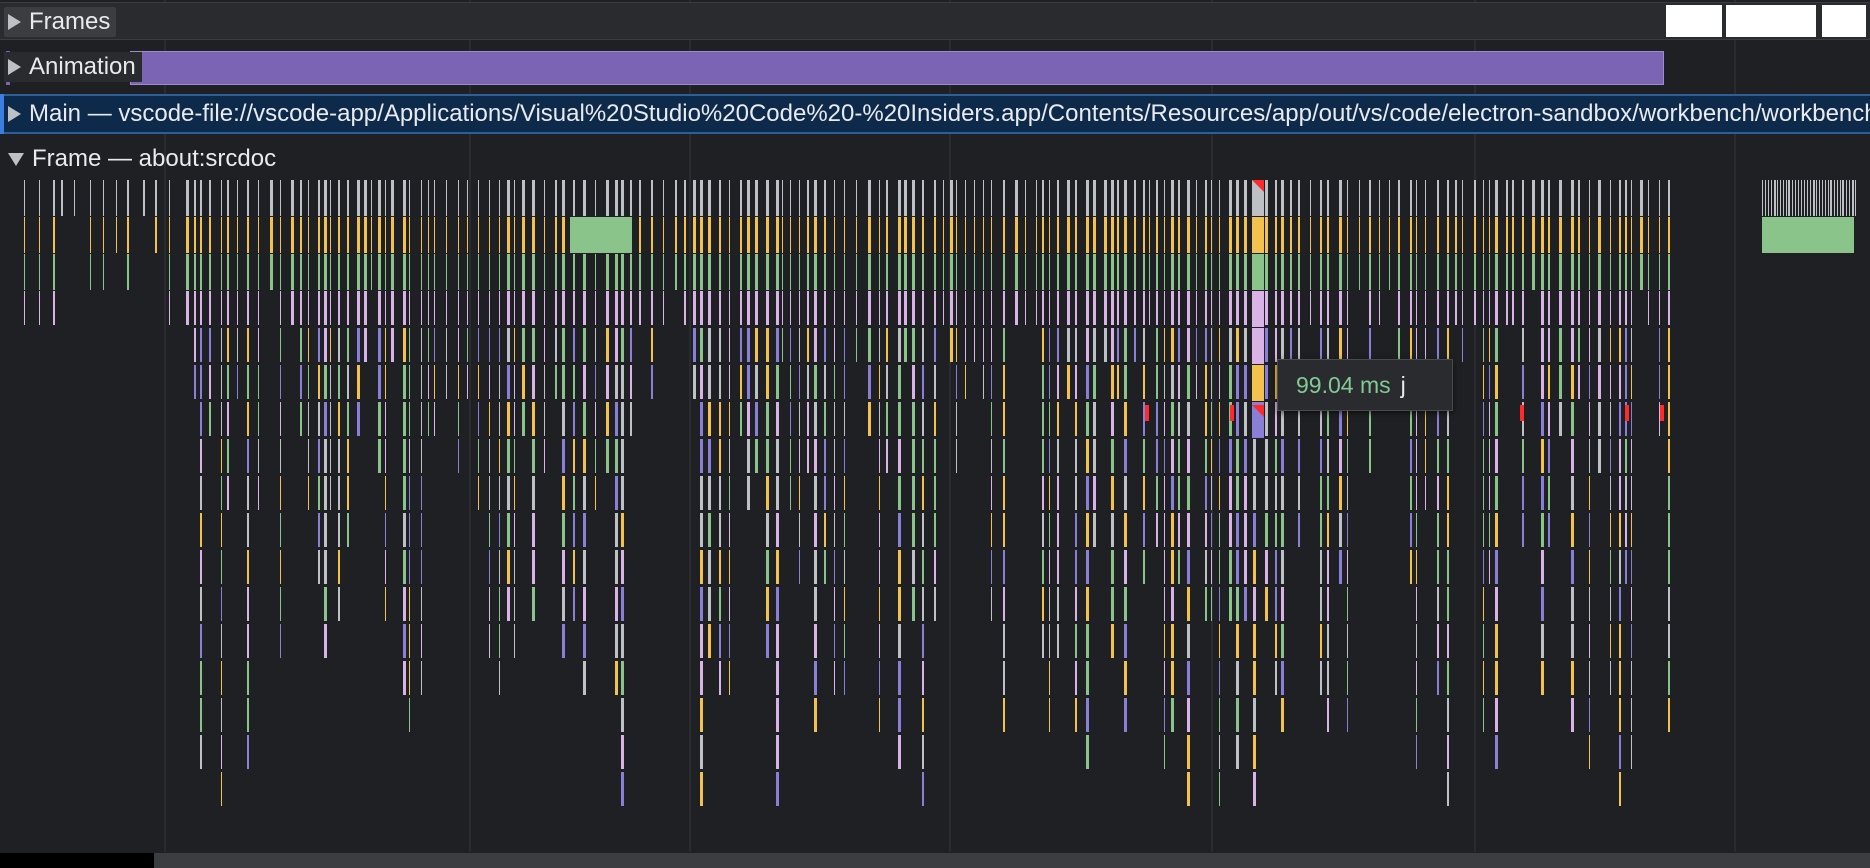  What do you see at coordinates (60, 22) in the screenshot?
I see `frames-track-header: Frames` at bounding box center [60, 22].